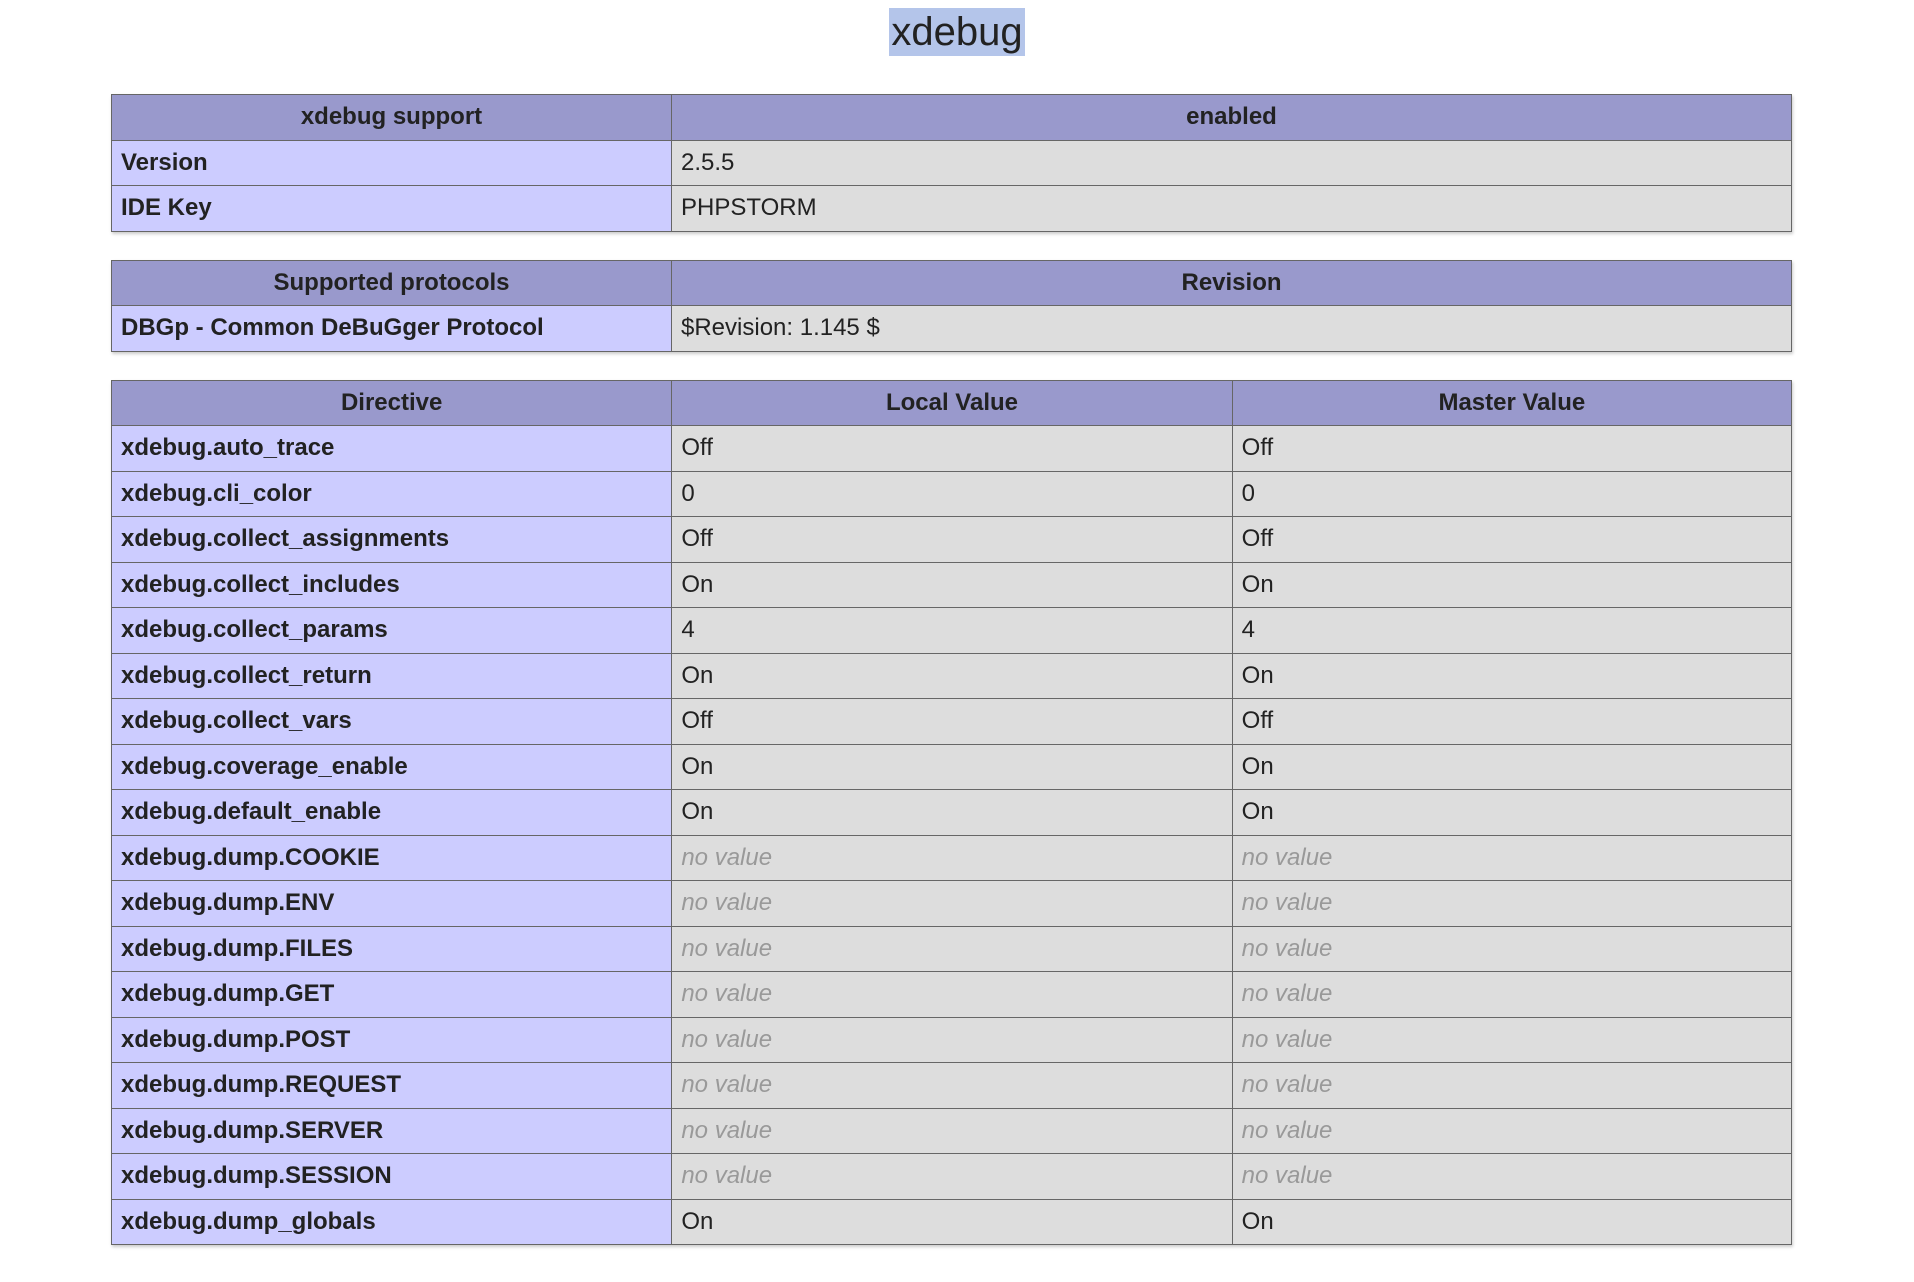 Image resolution: width=1914 pixels, height=1282 pixels. Describe the element at coordinates (391, 493) in the screenshot. I see `directive-name: xdebug.cli_color` at that location.